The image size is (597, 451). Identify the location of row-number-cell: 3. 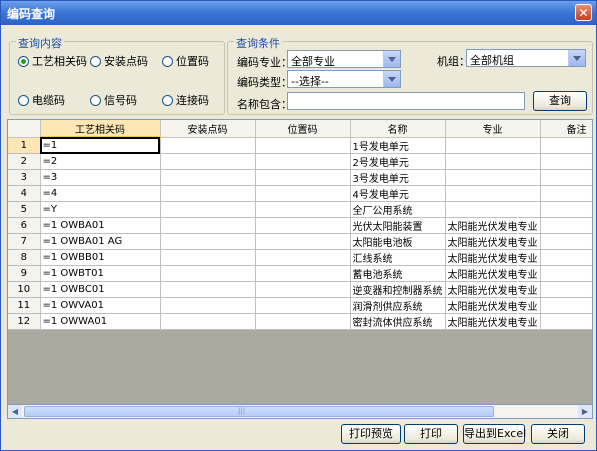
(24, 177).